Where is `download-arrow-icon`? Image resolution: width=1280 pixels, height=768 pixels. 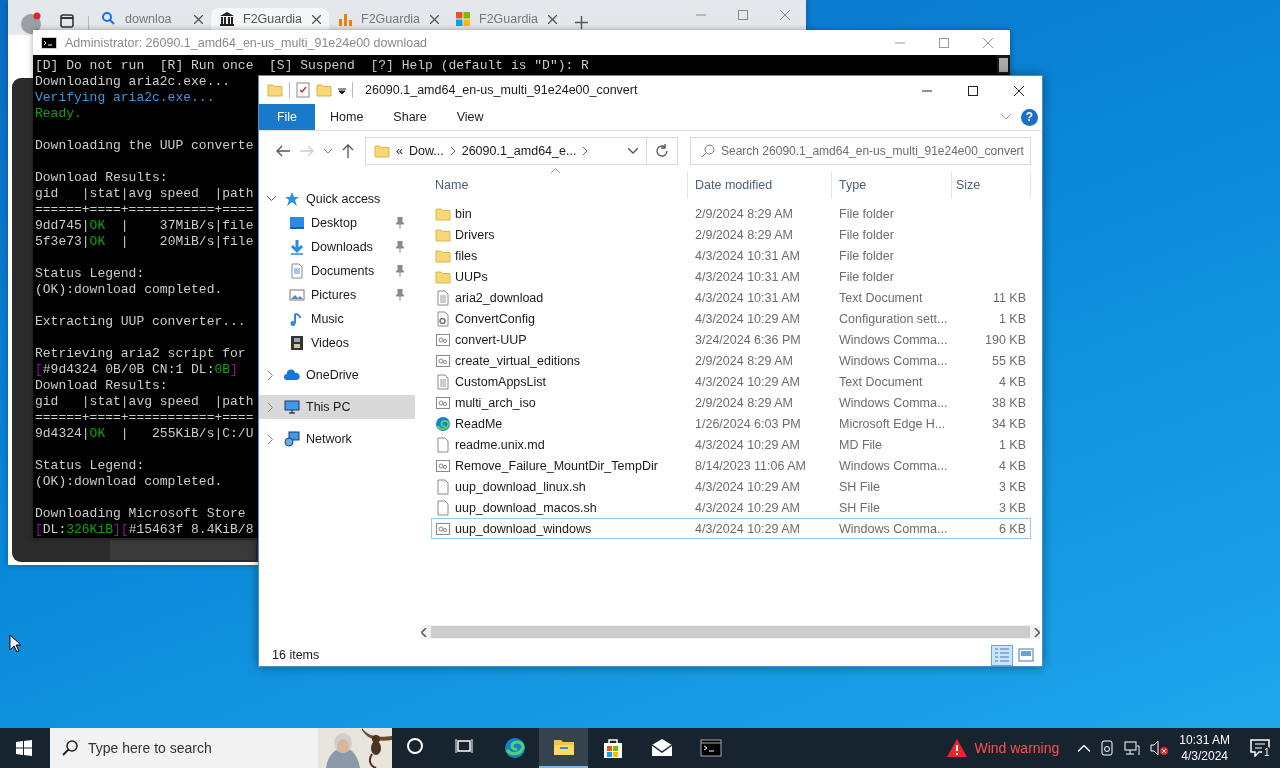 download-arrow-icon is located at coordinates (297, 247).